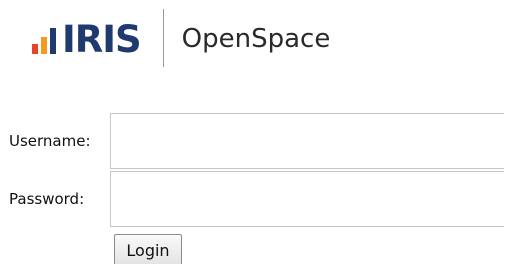 The height and width of the screenshot is (264, 506). What do you see at coordinates (102, 39) in the screenshot?
I see `logo-wordmark: IRIS` at bounding box center [102, 39].